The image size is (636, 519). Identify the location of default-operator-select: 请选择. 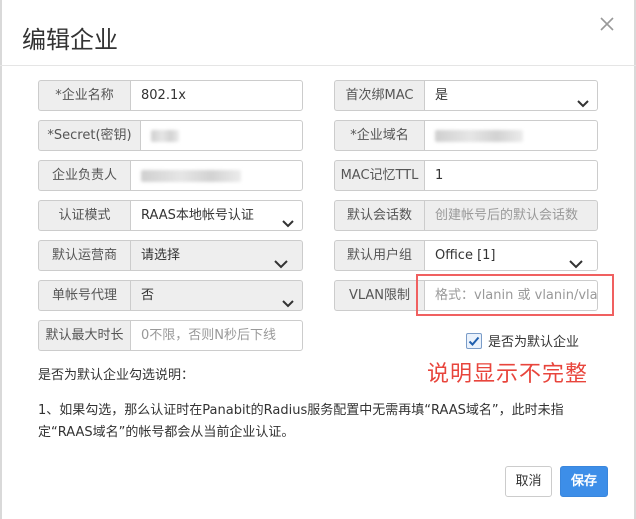
(216, 255).